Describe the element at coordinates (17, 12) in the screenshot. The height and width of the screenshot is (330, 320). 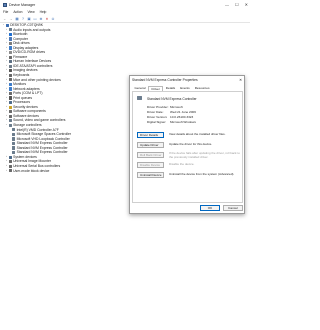
I see `menu-action: Action` at that location.